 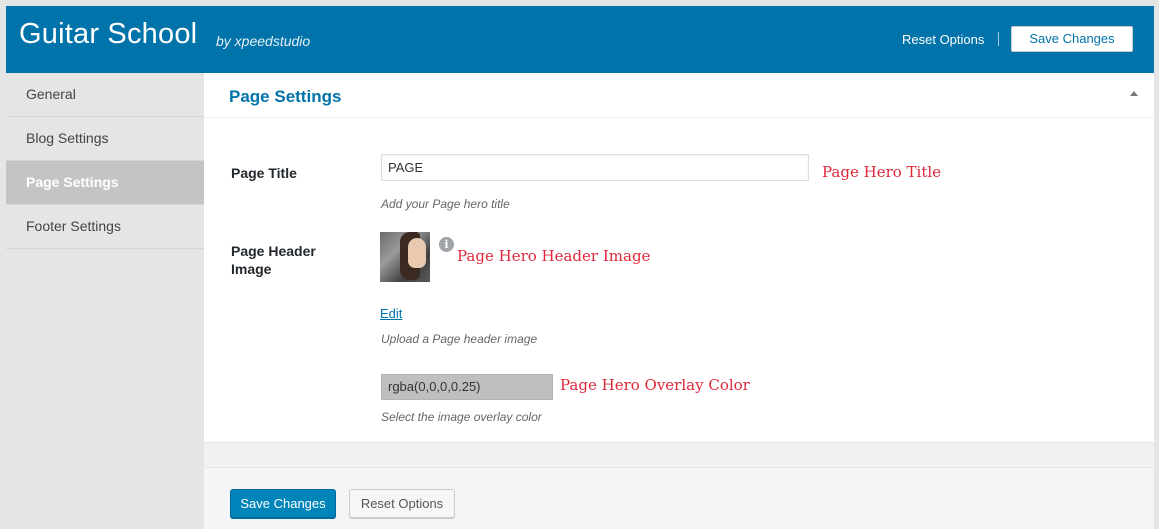 What do you see at coordinates (679, 95) in the screenshot?
I see `panel-header: Page Settings` at bounding box center [679, 95].